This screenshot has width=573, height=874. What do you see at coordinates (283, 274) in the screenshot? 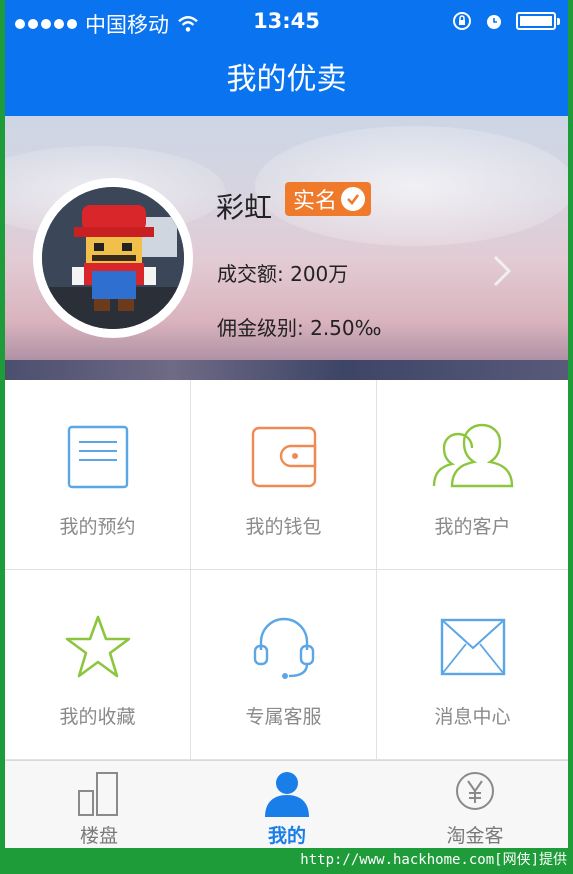
I see `deal-amount: 成交额: 200万` at bounding box center [283, 274].